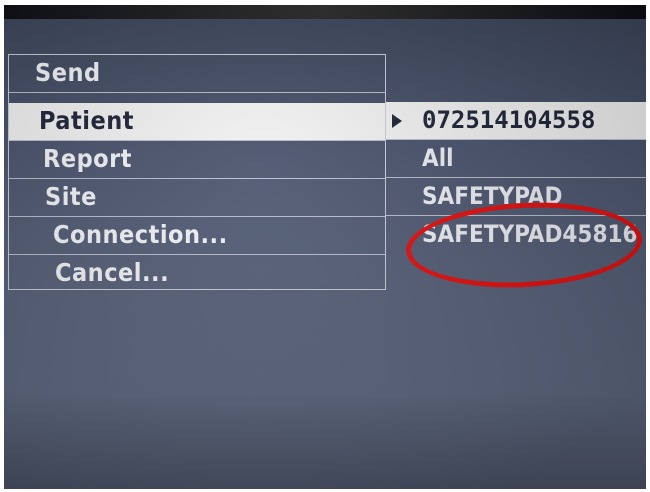  Describe the element at coordinates (87, 158) in the screenshot. I see `menu-item-label: Report` at that location.